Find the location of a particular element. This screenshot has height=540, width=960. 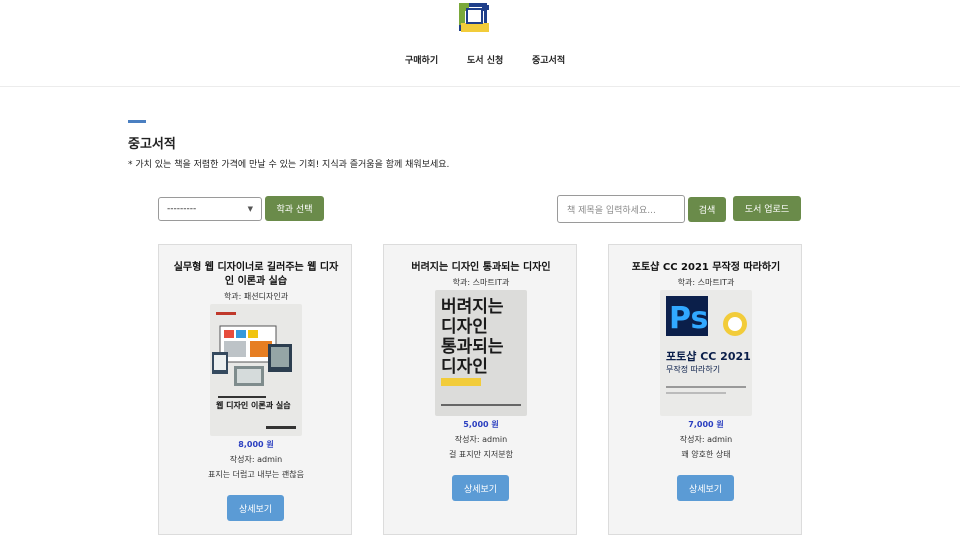

svg-text: 무작정 따라하기 is located at coordinates (693, 369).